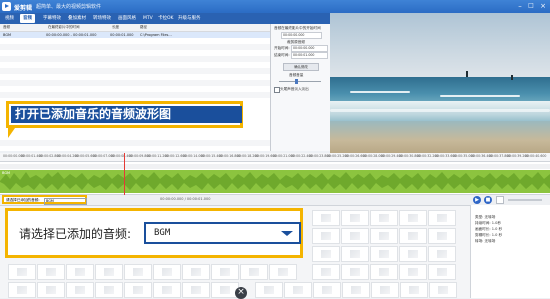 Image resolution: width=550 pixels, height=299 pixels. I want to click on menu-tab-karaoke: 卡拉OK, so click(166, 18).